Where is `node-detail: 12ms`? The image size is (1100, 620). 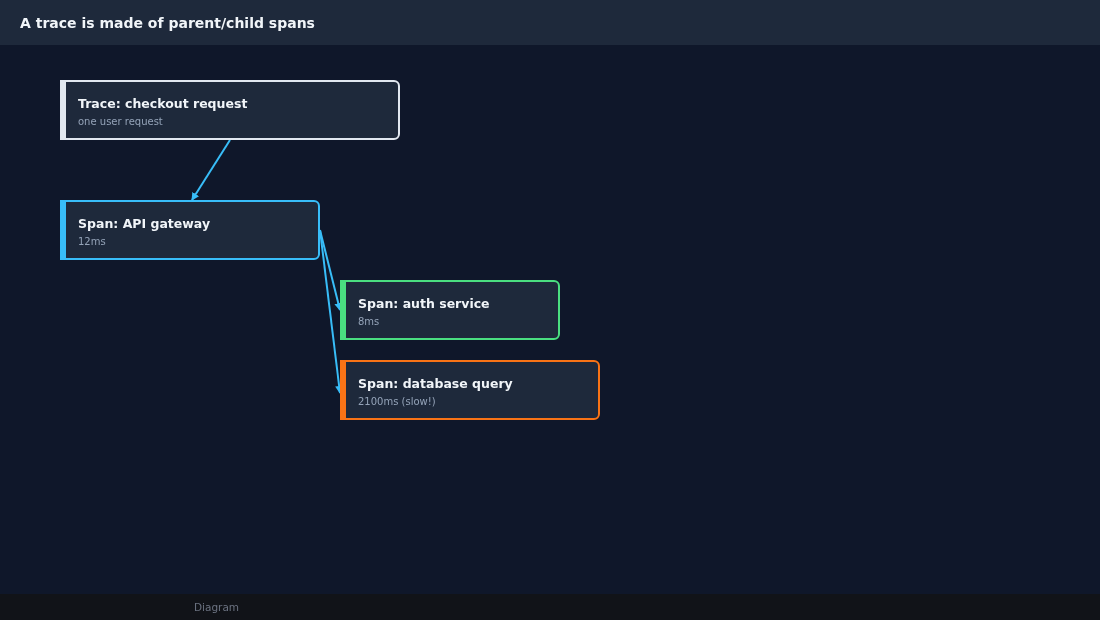 node-detail: 12ms is located at coordinates (92, 241).